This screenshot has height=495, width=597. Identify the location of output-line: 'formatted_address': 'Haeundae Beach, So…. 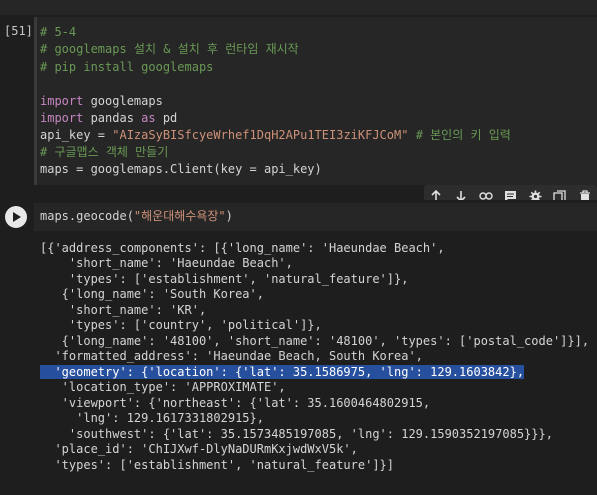
(231, 356).